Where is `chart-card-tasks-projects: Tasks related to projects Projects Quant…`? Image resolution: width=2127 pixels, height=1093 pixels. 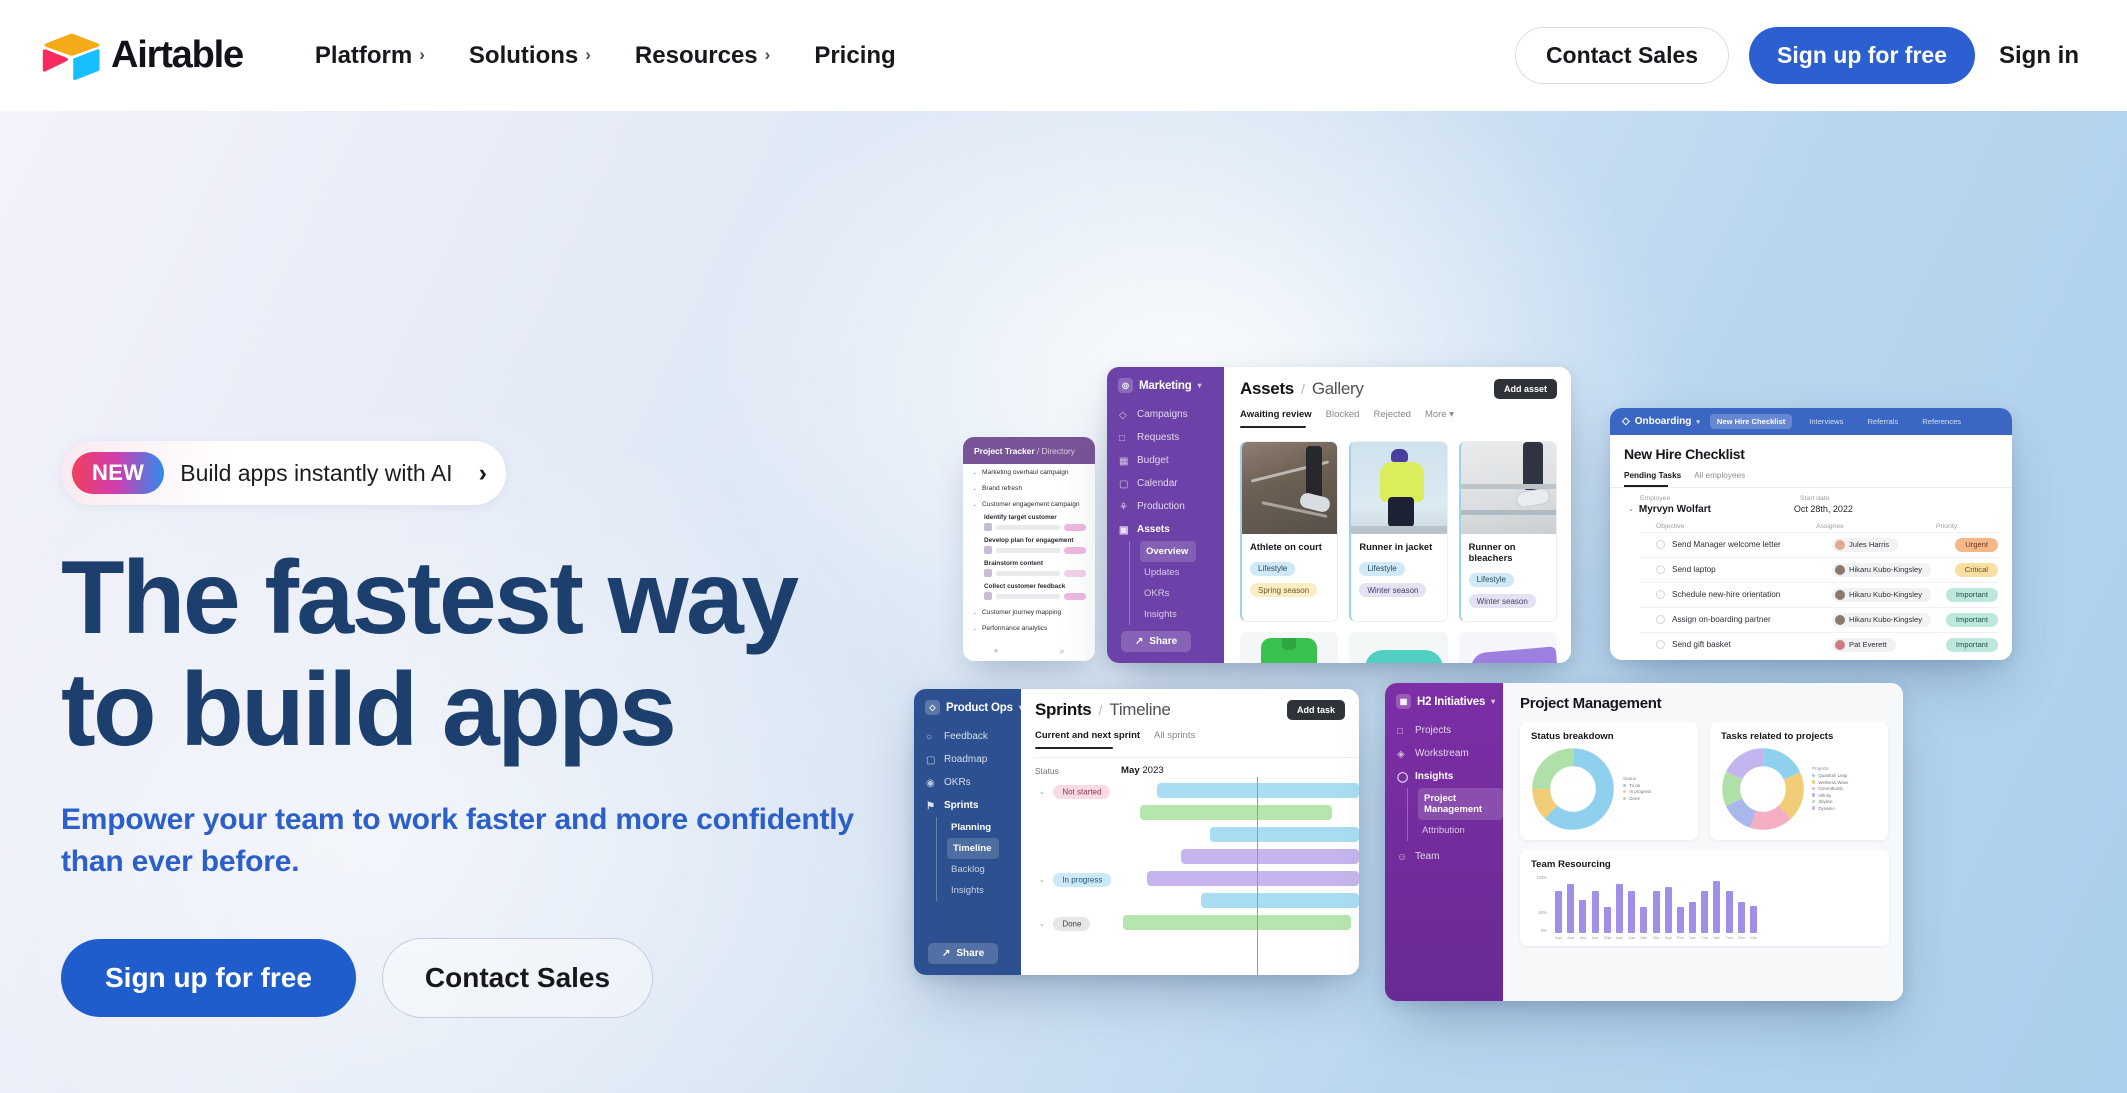
chart-card-tasks-projects: Tasks related to projects Projects Quant… is located at coordinates (1799, 781).